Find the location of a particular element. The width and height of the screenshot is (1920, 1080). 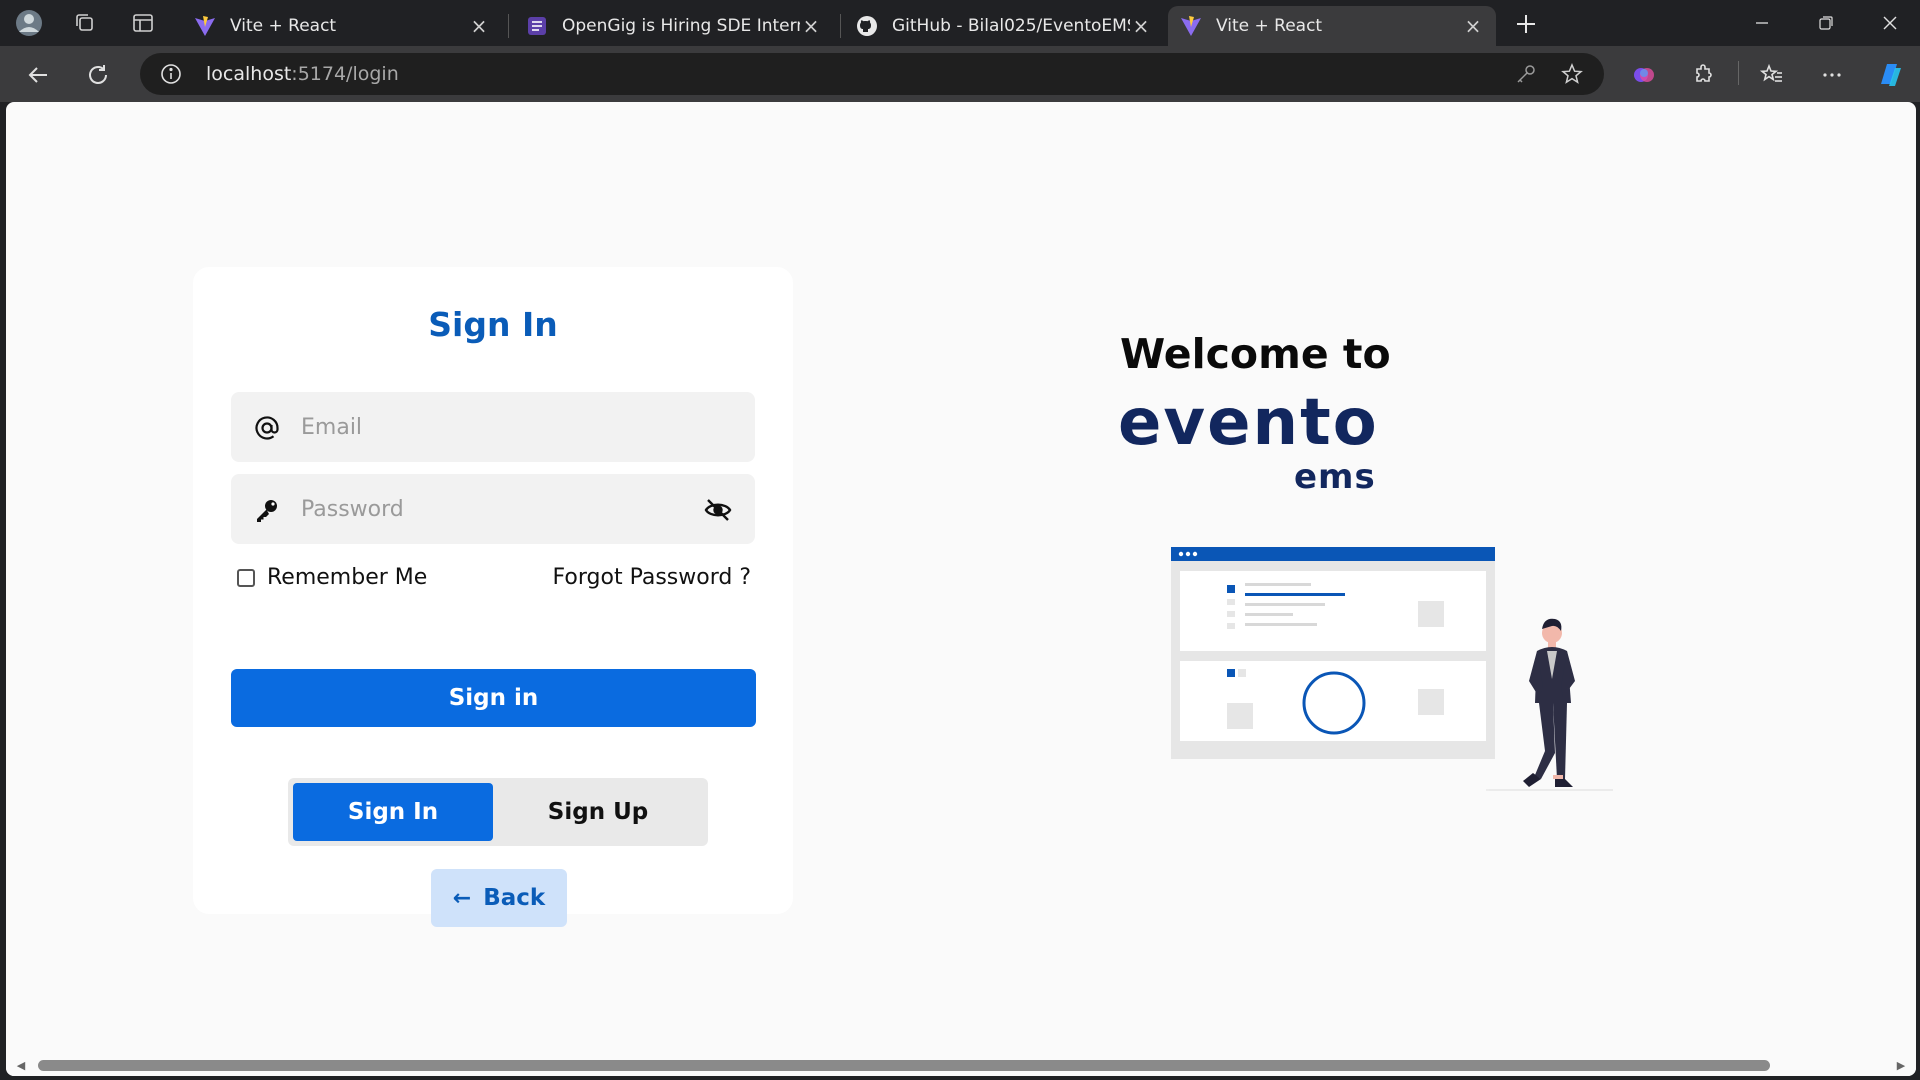

scrollbar-thumb is located at coordinates (904, 1065).